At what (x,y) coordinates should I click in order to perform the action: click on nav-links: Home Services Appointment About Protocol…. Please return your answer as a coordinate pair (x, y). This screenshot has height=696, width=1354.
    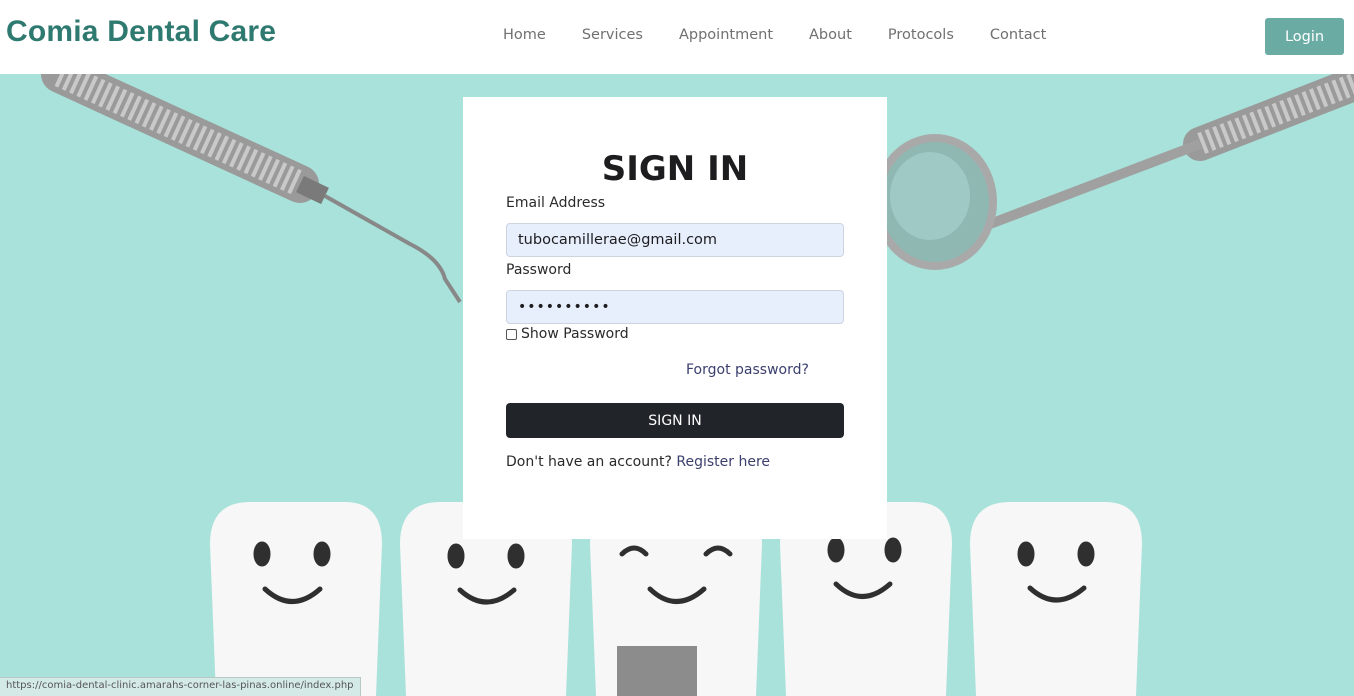
    Looking at the image, I should click on (792, 35).